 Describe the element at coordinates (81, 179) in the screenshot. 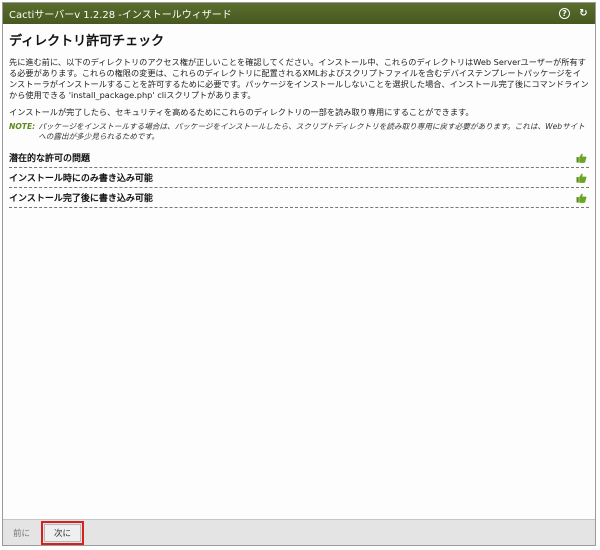

I see `permission-row-label: インストール時にのみ書き込み可能` at that location.